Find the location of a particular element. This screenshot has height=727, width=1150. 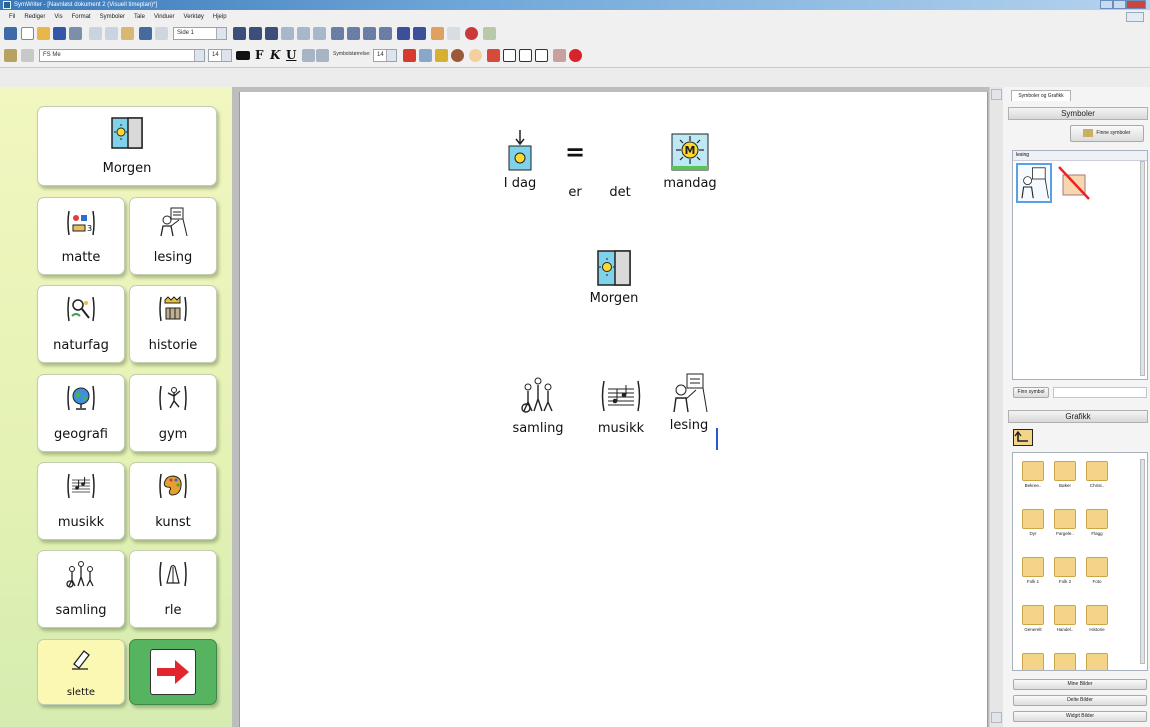

underline-button: U is located at coordinates (291, 55).